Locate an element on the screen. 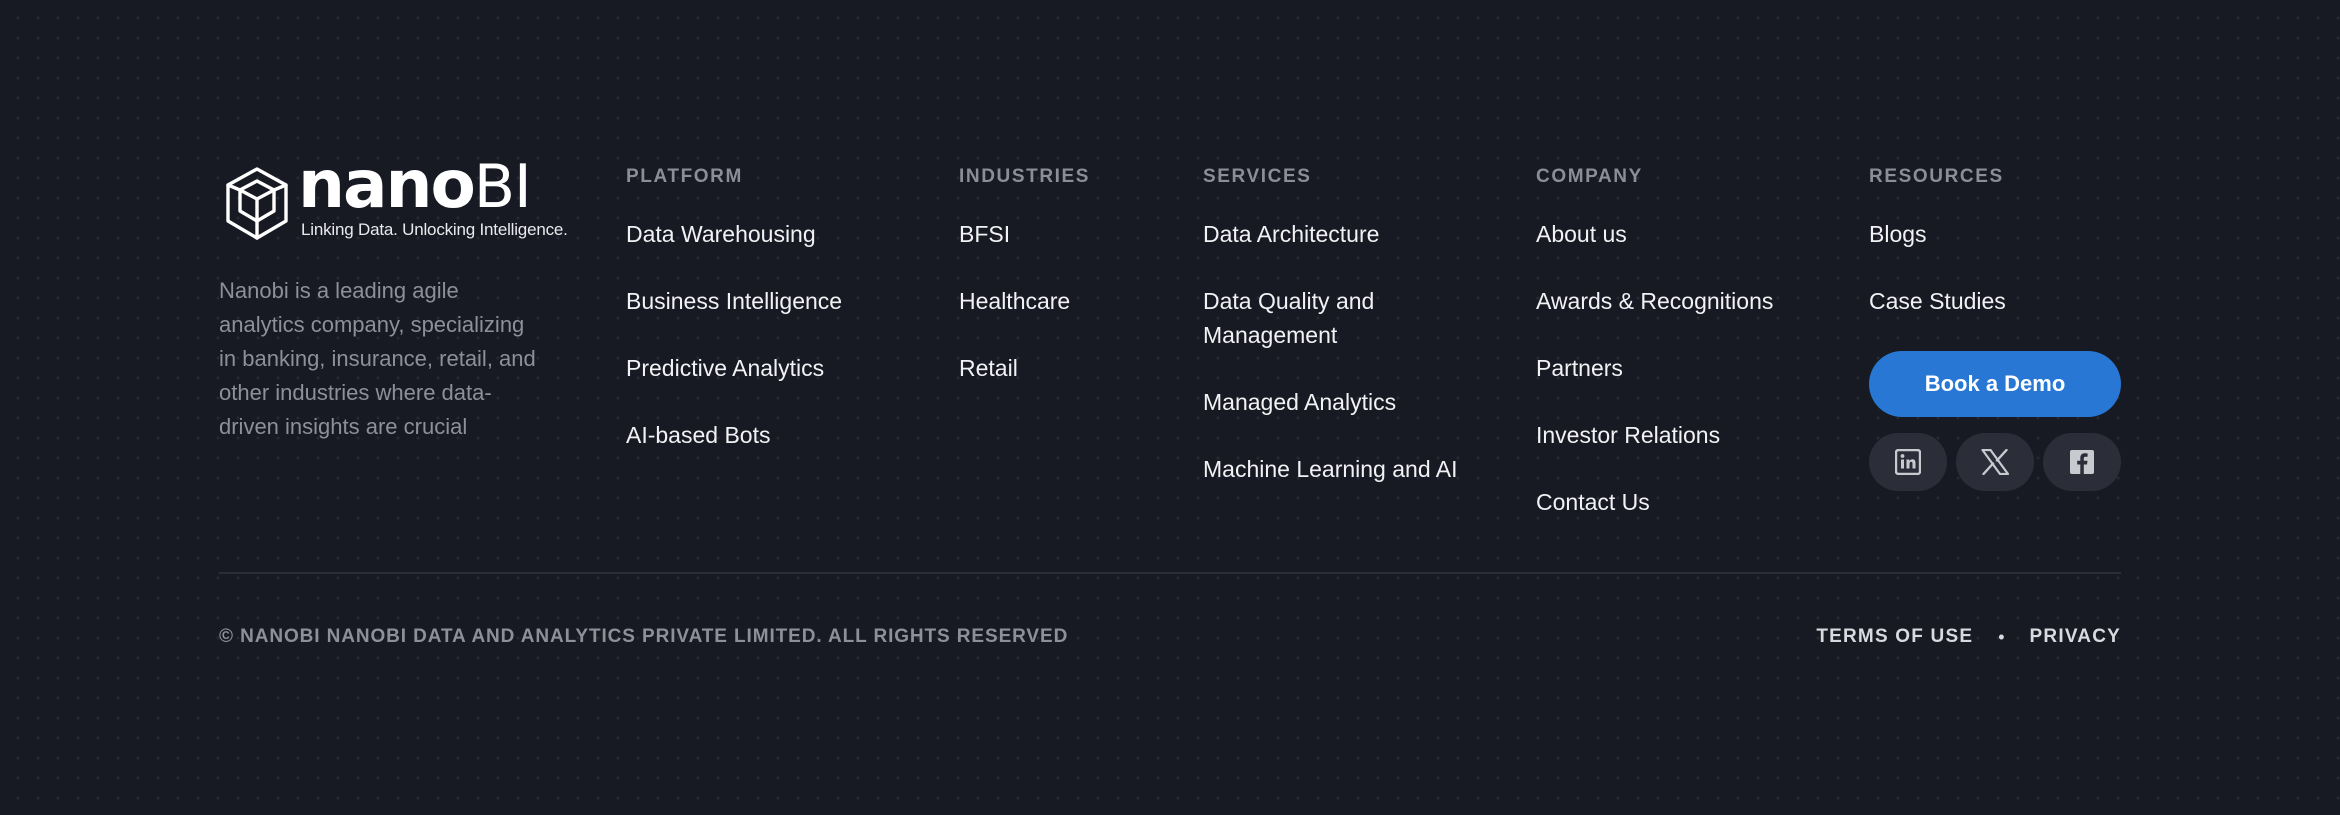 The width and height of the screenshot is (2340, 815). legal-links: TERMS OF USE • PRIVACY is located at coordinates (1968, 637).